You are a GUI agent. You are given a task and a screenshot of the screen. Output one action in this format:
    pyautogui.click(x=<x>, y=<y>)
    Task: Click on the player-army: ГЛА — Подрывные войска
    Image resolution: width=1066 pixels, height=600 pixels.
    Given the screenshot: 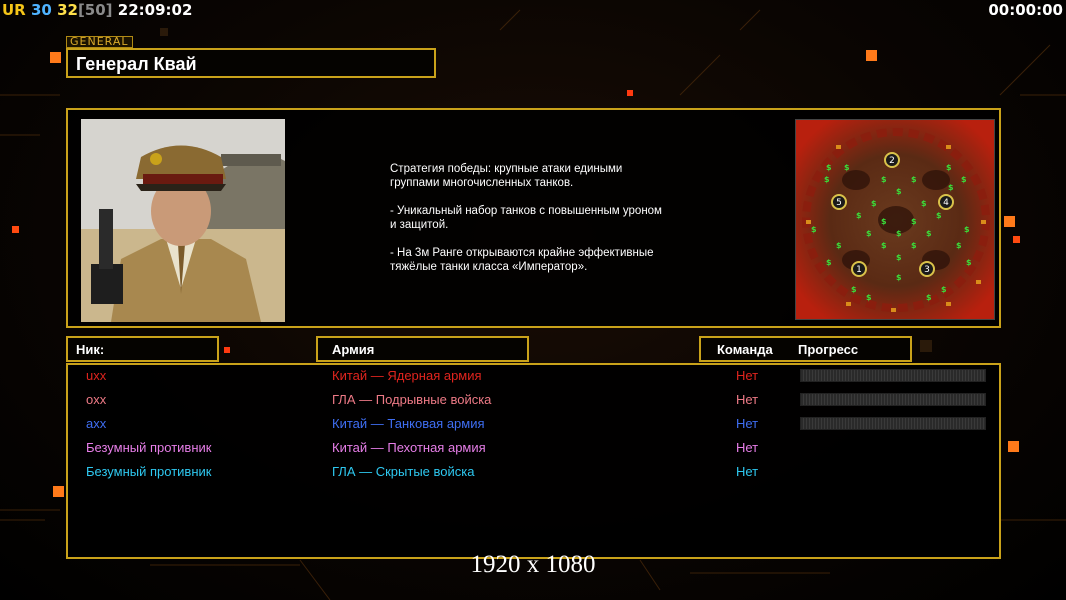 What is the action you would take?
    pyautogui.click(x=412, y=399)
    